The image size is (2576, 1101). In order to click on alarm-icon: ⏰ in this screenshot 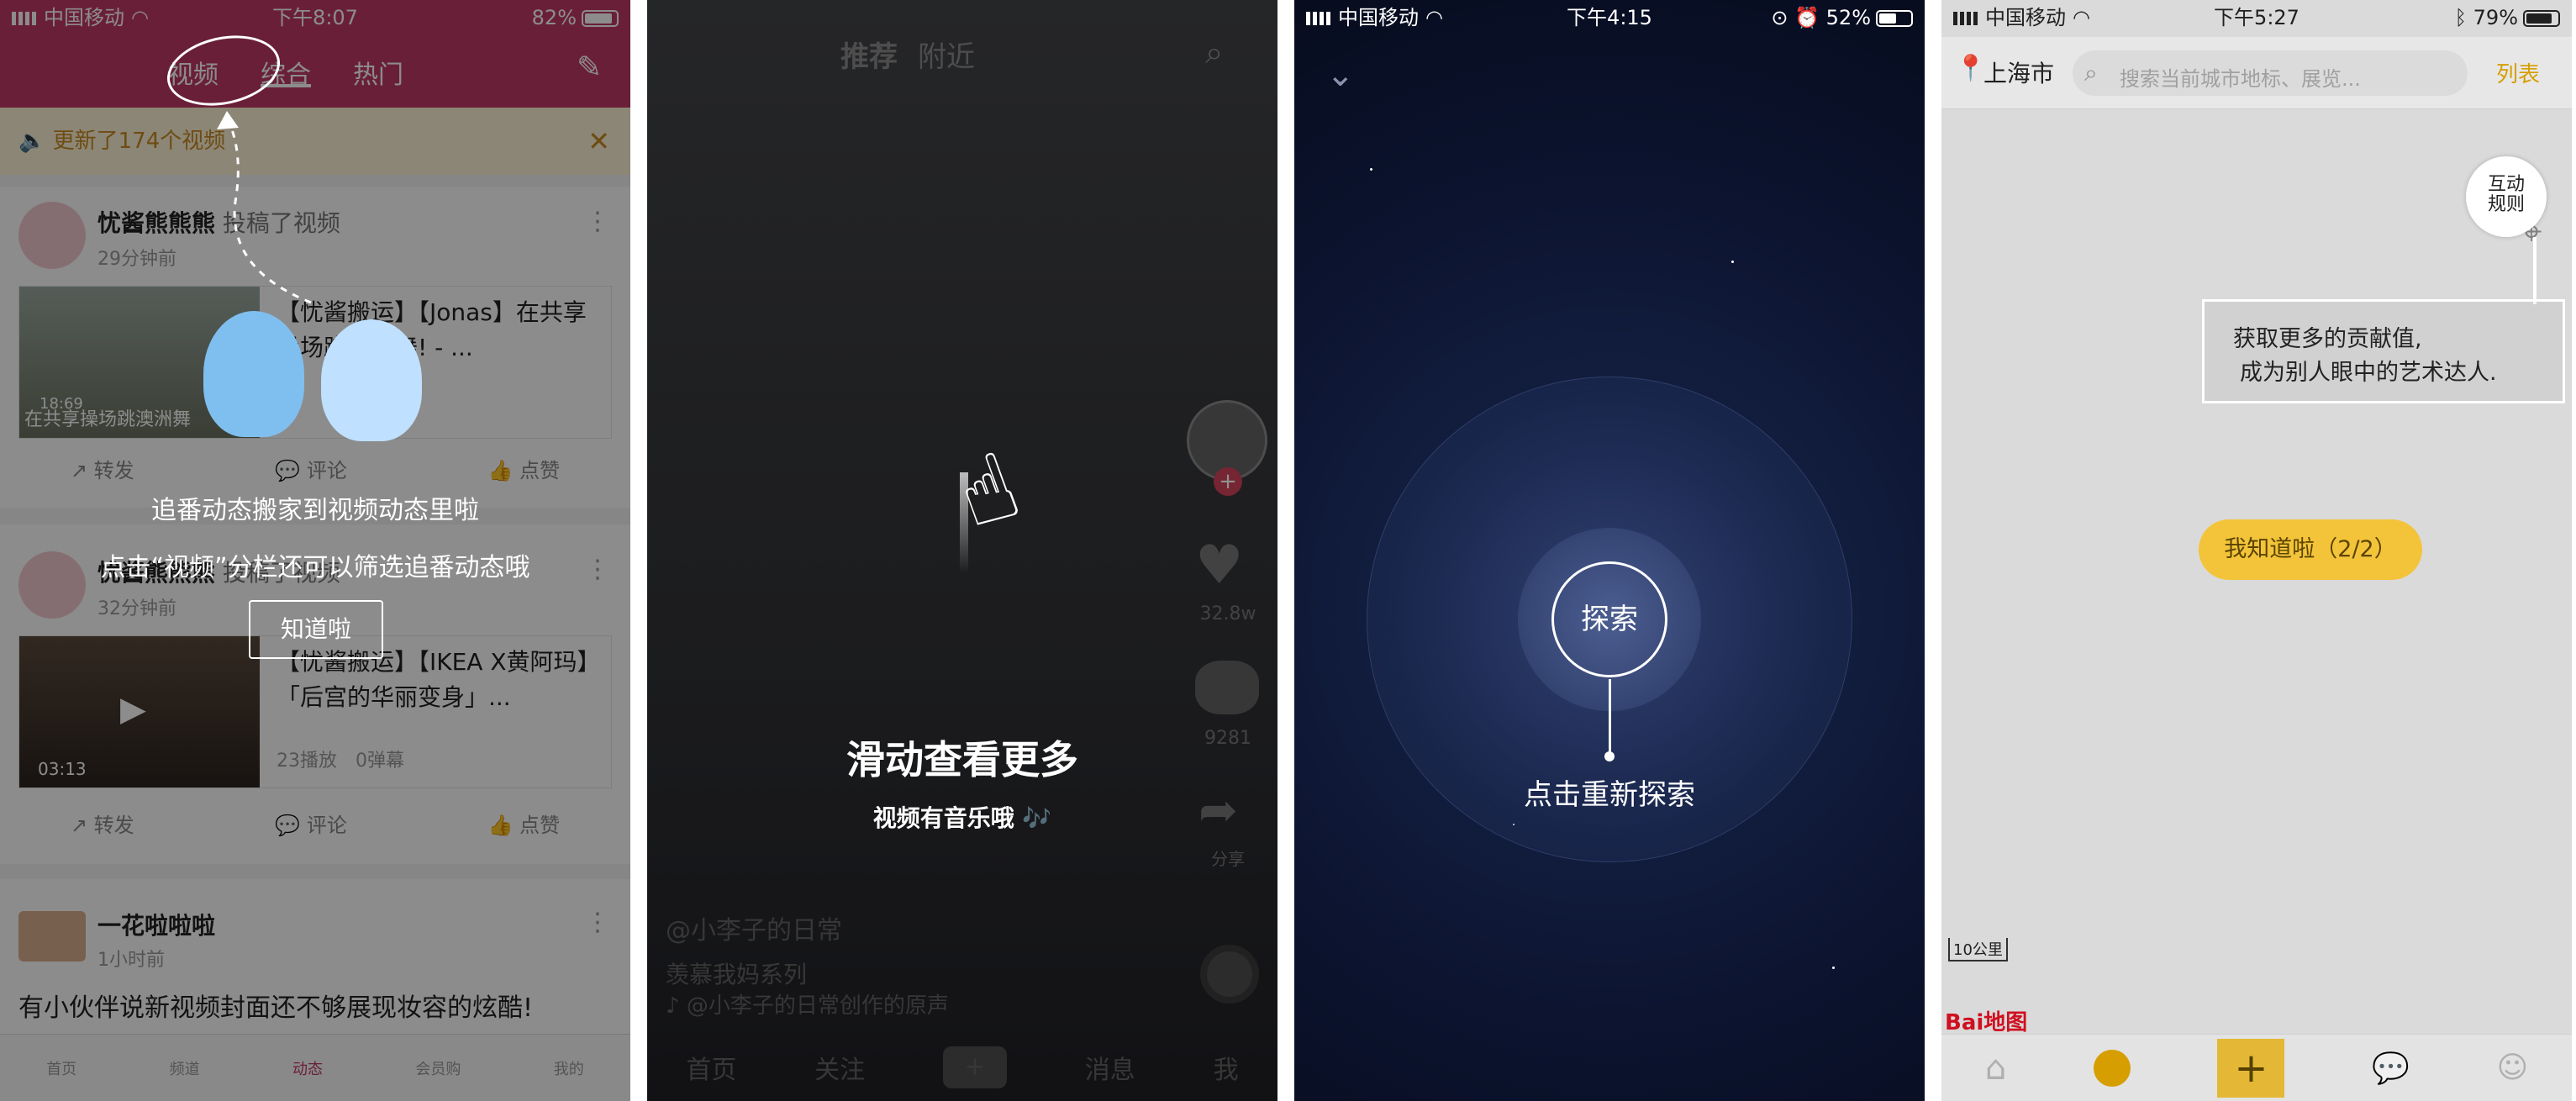, I will do `click(1810, 17)`.